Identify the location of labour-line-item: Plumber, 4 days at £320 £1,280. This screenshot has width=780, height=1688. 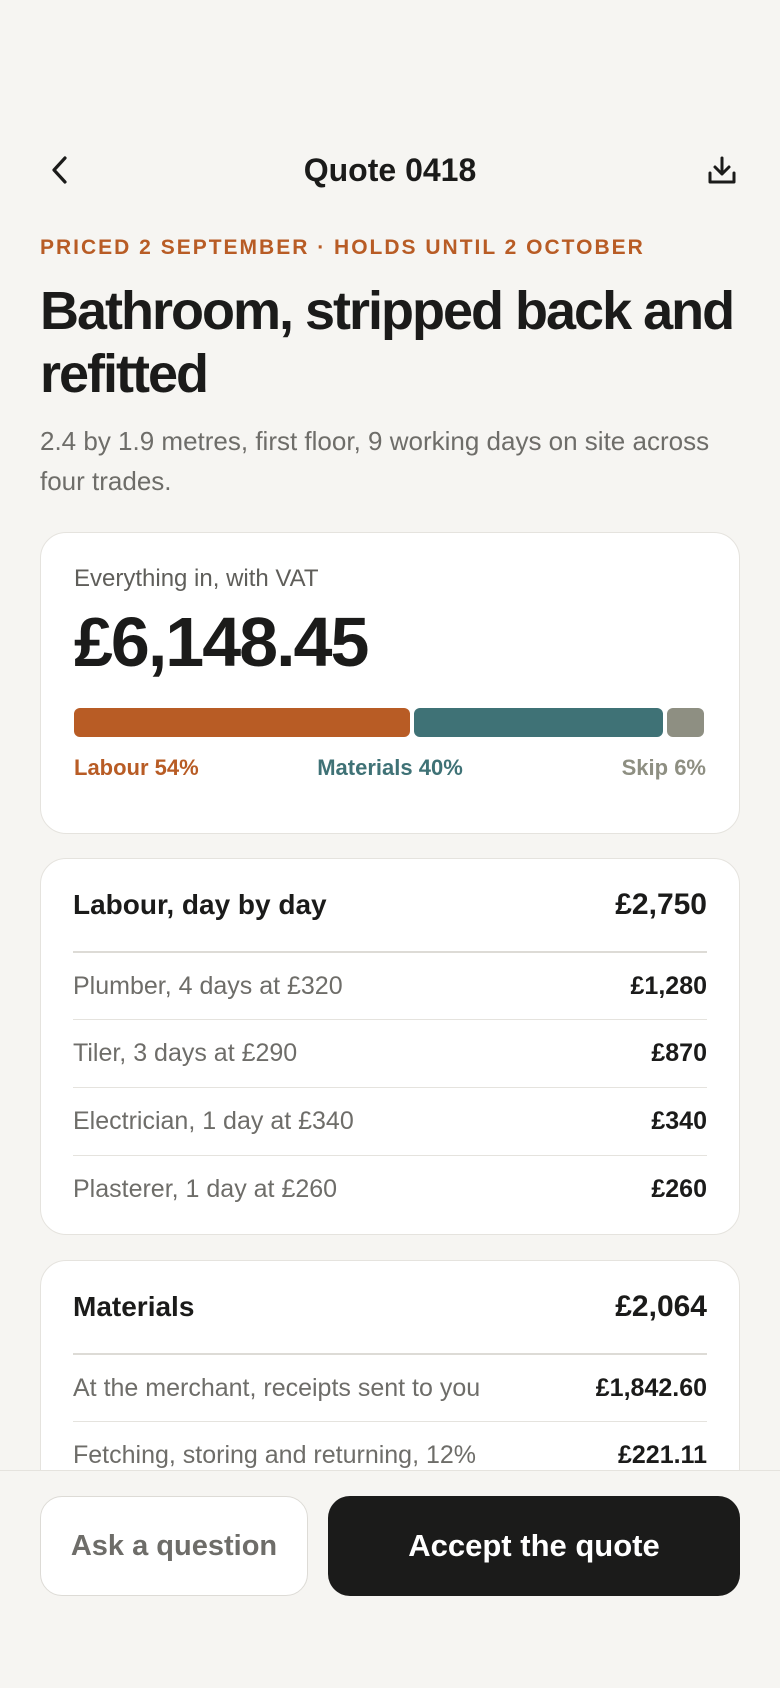
(390, 985).